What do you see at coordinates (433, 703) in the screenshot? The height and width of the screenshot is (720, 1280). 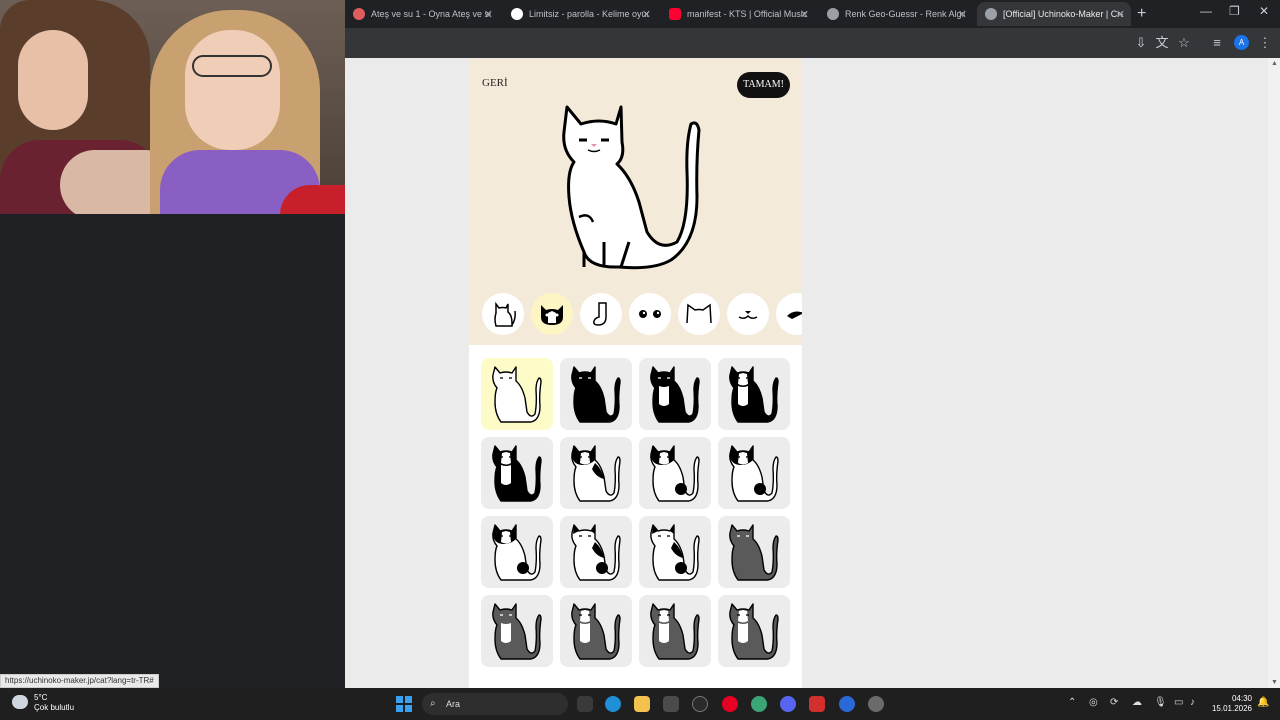 I see `search-icon: ⌕` at bounding box center [433, 703].